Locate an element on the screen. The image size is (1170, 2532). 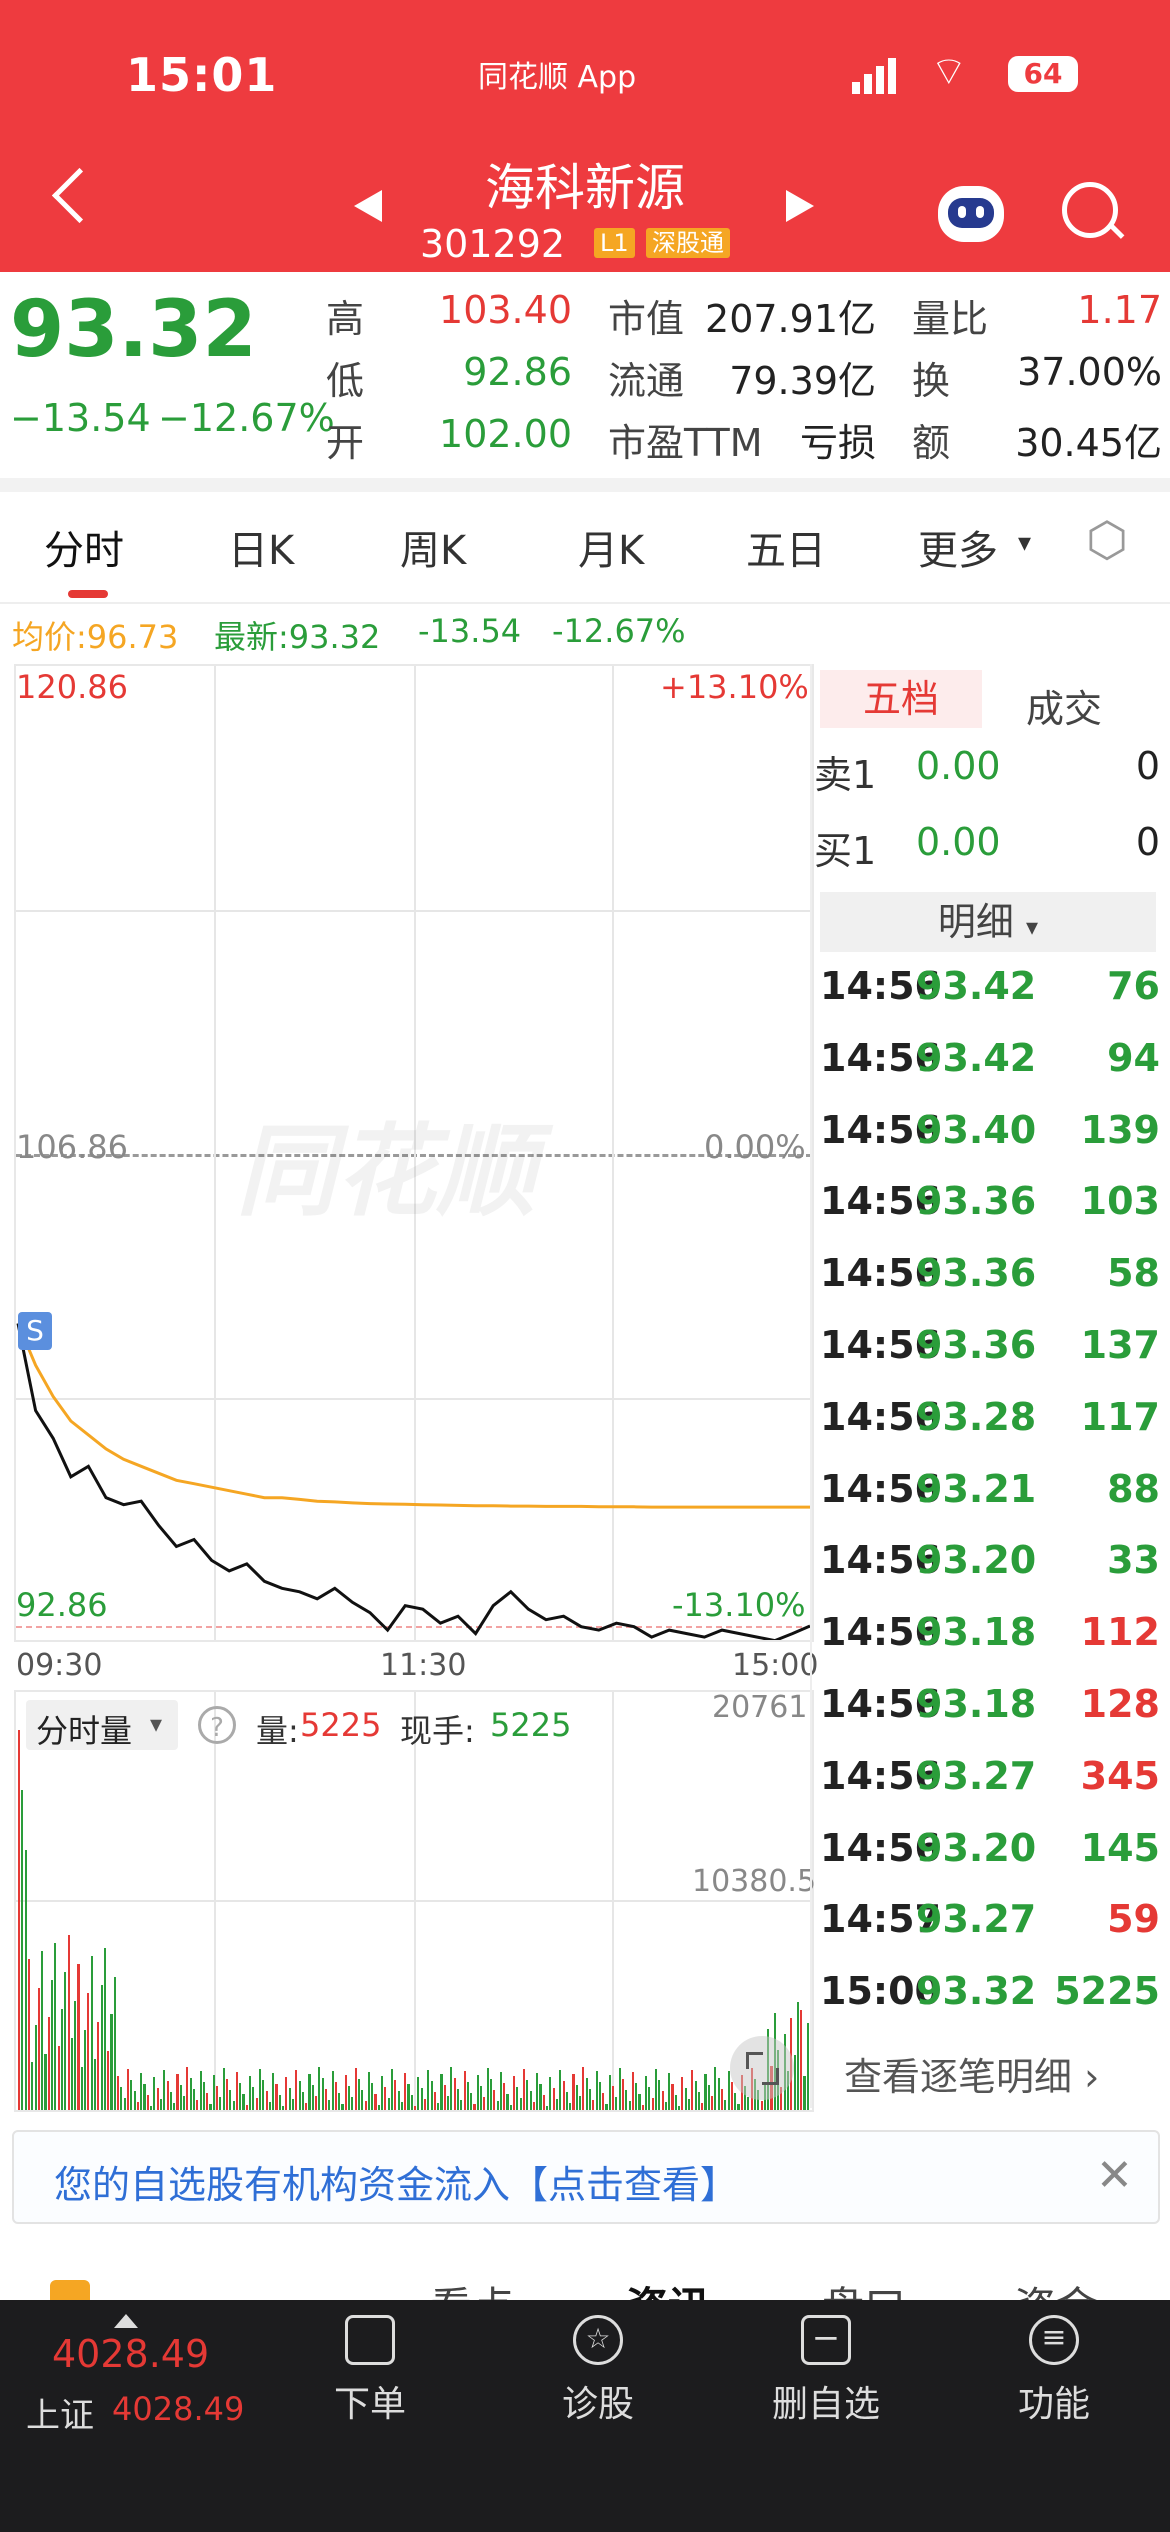
help-icon: ? is located at coordinates (217, 1725).